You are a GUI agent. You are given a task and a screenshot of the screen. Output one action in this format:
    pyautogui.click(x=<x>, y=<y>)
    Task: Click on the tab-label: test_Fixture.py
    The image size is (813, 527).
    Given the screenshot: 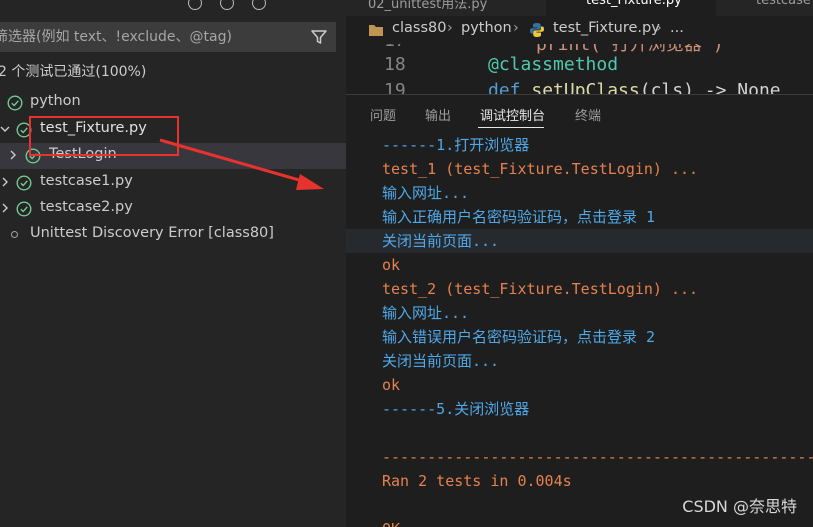 What is the action you would take?
    pyautogui.click(x=634, y=4)
    